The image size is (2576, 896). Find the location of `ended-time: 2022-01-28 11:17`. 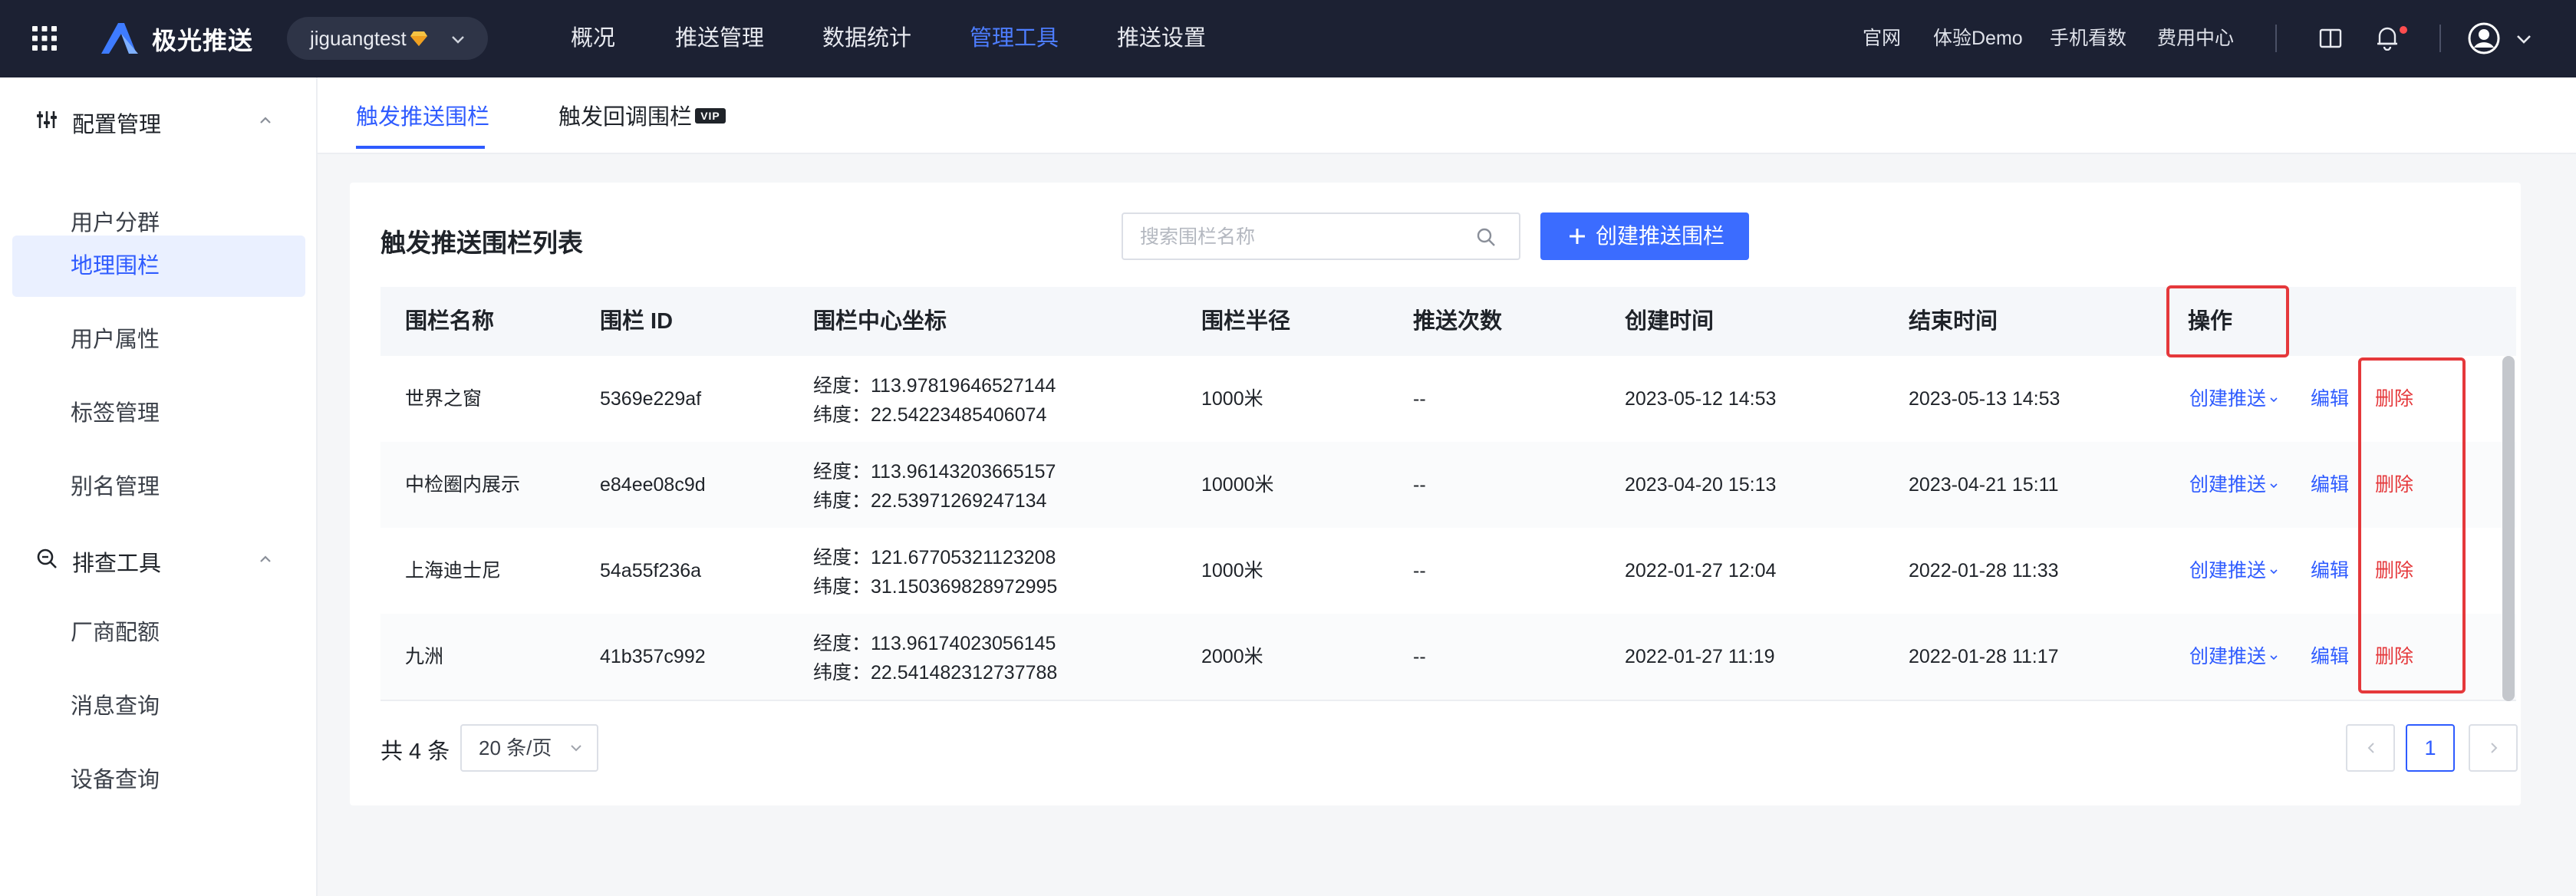

ended-time: 2022-01-28 11:17 is located at coordinates (1984, 656).